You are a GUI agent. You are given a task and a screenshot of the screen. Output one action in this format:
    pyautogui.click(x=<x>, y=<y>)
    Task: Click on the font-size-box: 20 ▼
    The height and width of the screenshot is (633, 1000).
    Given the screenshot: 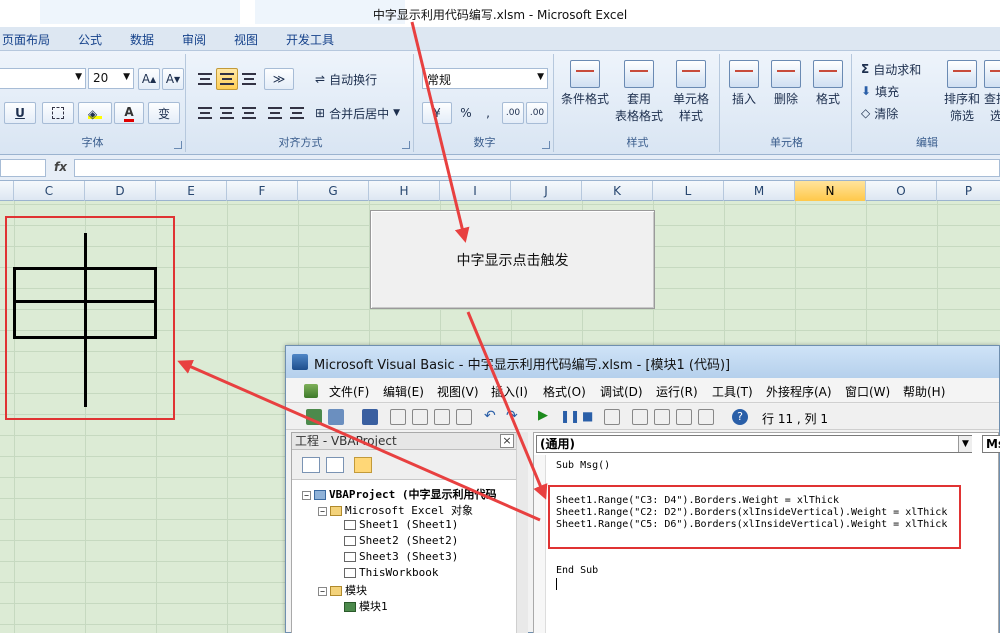 What is the action you would take?
    pyautogui.click(x=111, y=78)
    